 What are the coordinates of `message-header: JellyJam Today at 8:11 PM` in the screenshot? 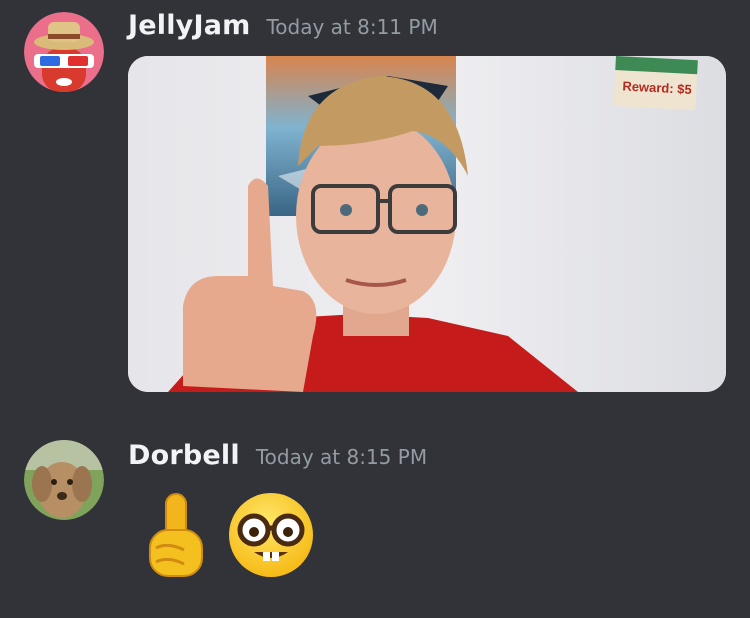 It's located at (283, 25).